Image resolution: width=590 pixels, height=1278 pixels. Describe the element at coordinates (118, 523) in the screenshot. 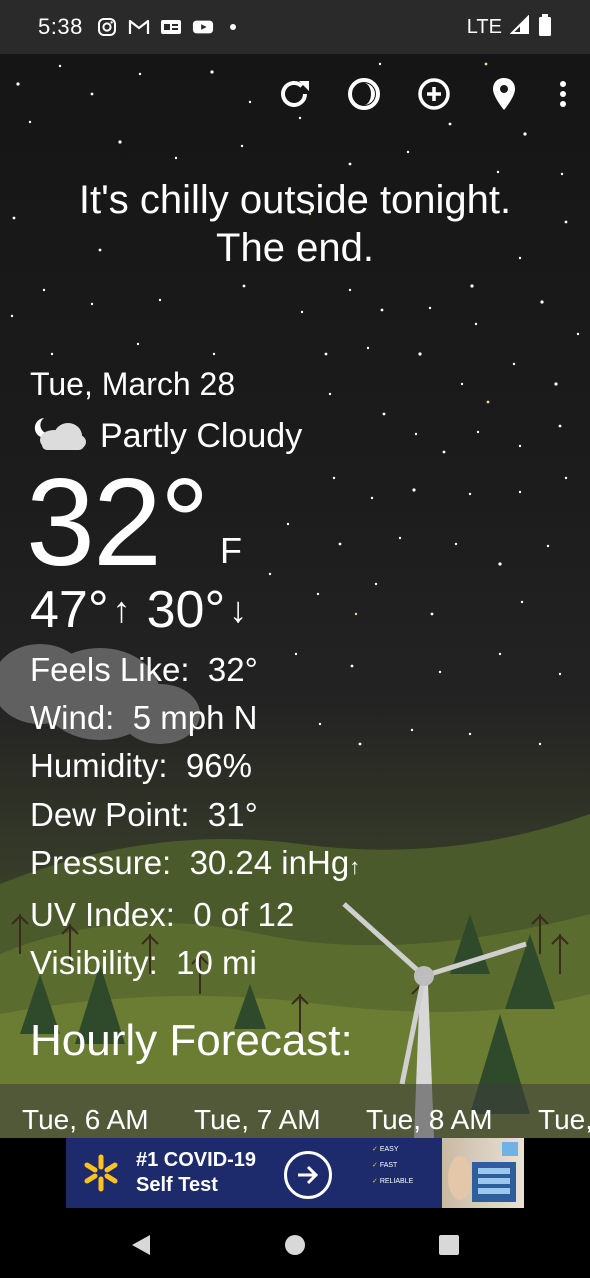

I see `current-temperature: 32°` at that location.